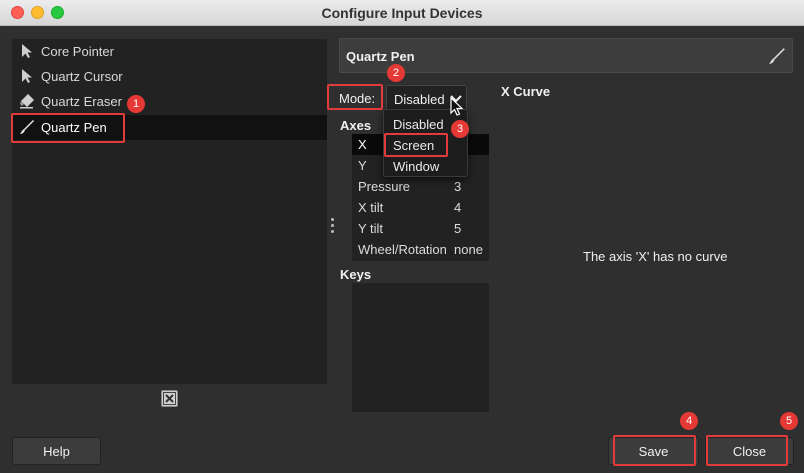 Image resolution: width=804 pixels, height=473 pixels. Describe the element at coordinates (402, 249) in the screenshot. I see `axis-name: Wheel/Rotation` at that location.